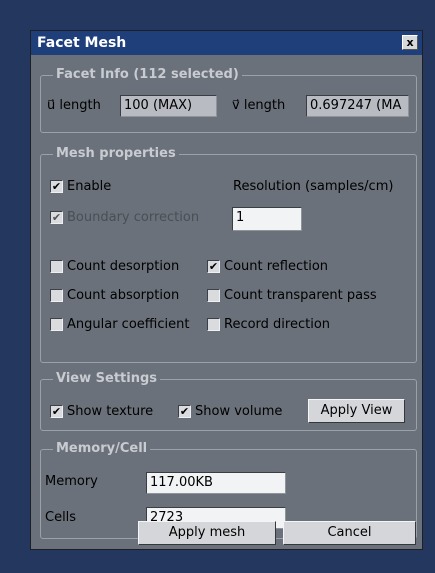 Image resolution: width=435 pixels, height=573 pixels. Describe the element at coordinates (128, 324) in the screenshot. I see `angular-coefficient-label: Angular coefficient` at that location.